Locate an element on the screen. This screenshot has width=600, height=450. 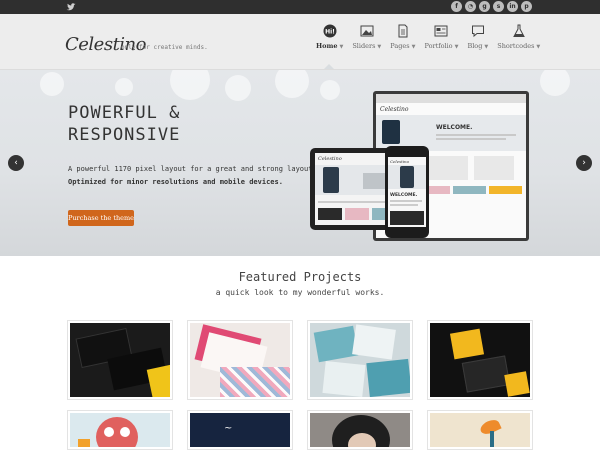
nav-item-shortcodes: Shortcodes ▼ is located at coordinates (518, 37).